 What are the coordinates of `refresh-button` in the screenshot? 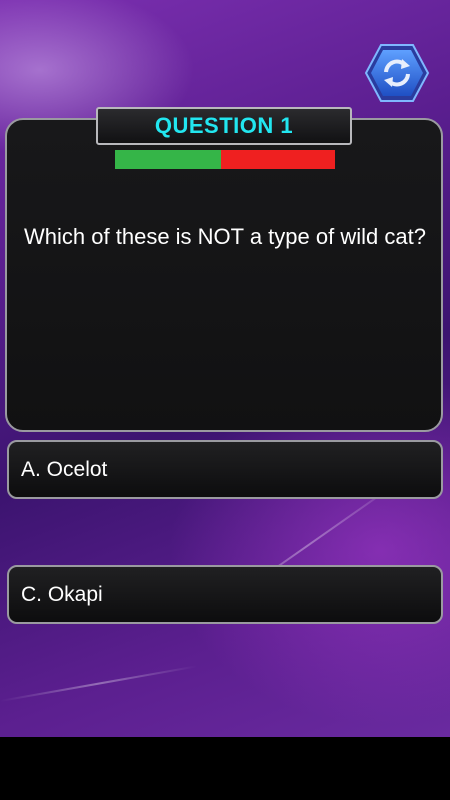 It's located at (397, 73).